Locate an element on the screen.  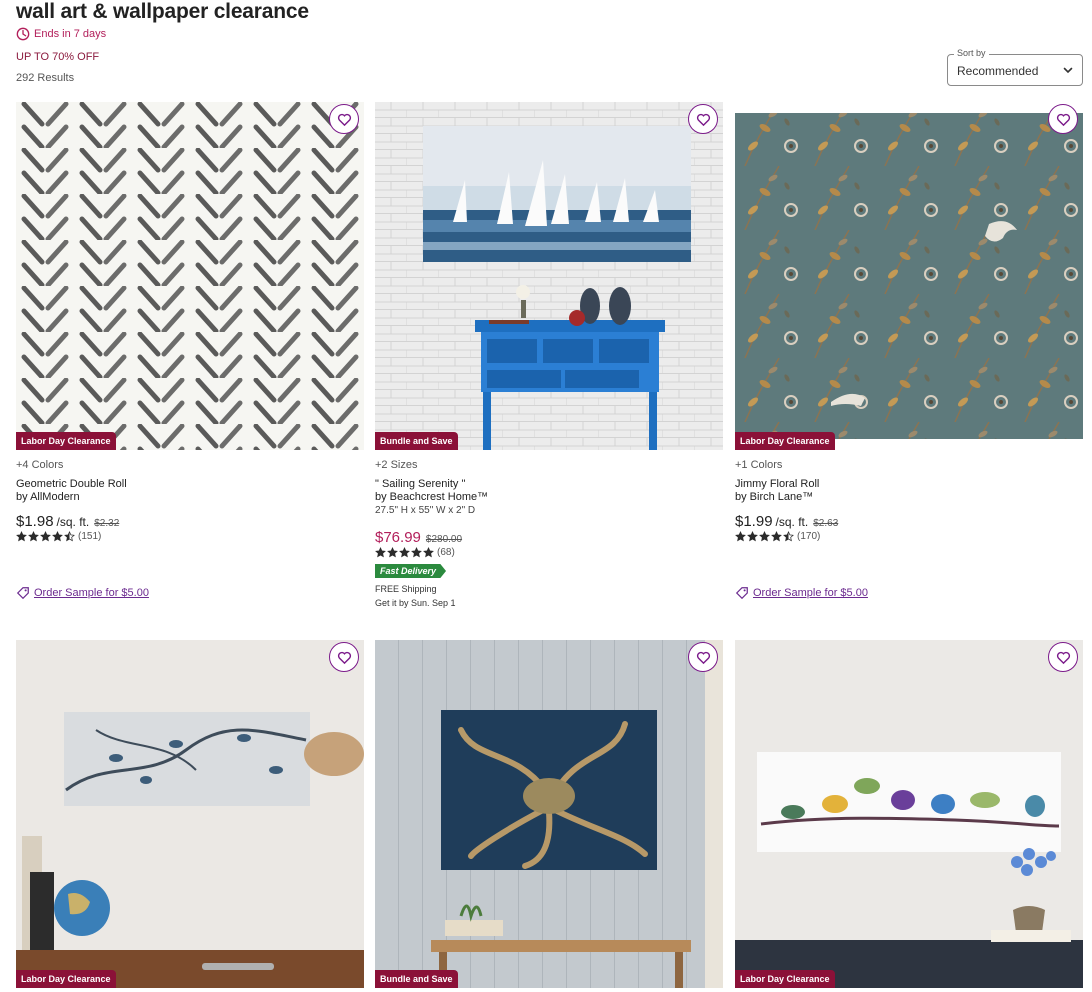
delivery-date: Get it by Sun. Sep 1 is located at coordinates (415, 603).